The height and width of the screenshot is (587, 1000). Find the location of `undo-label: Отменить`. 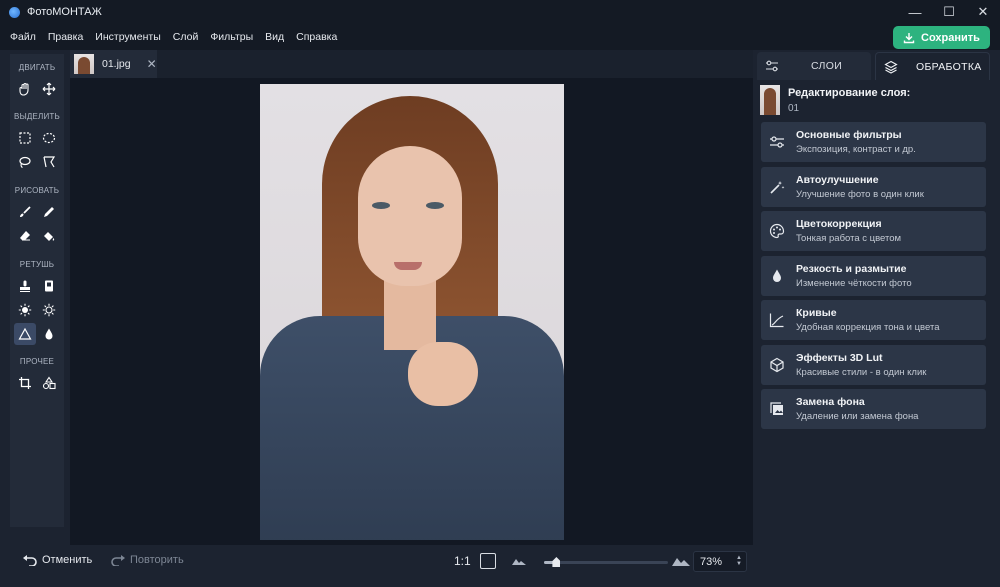

undo-label: Отменить is located at coordinates (67, 560).